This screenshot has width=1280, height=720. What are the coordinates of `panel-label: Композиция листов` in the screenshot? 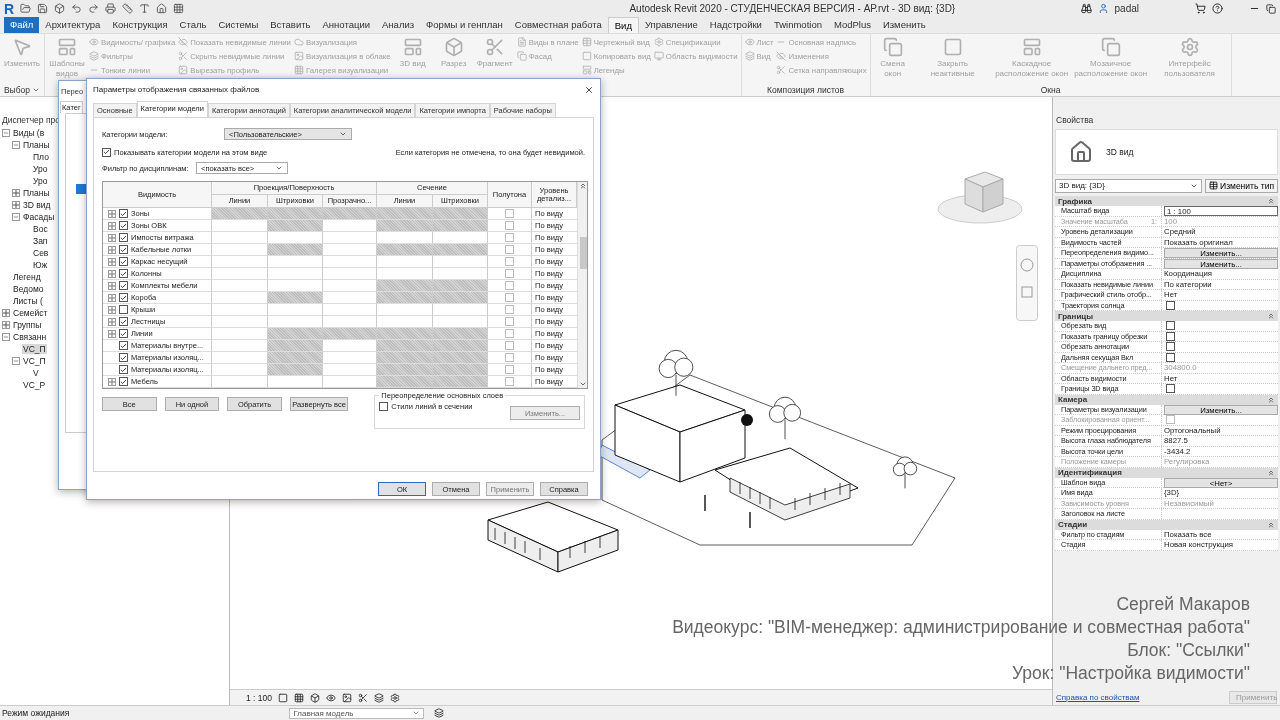 It's located at (806, 89).